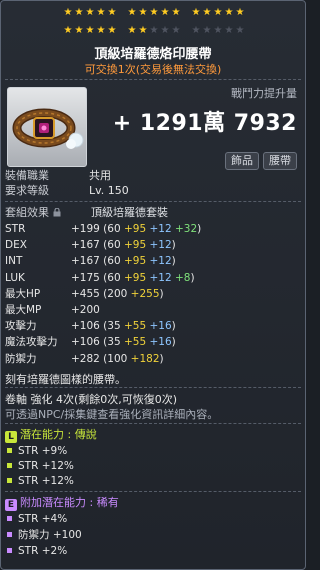 This screenshot has height=570, width=320. I want to click on stat-value: +455 (200 +255), so click(117, 293).